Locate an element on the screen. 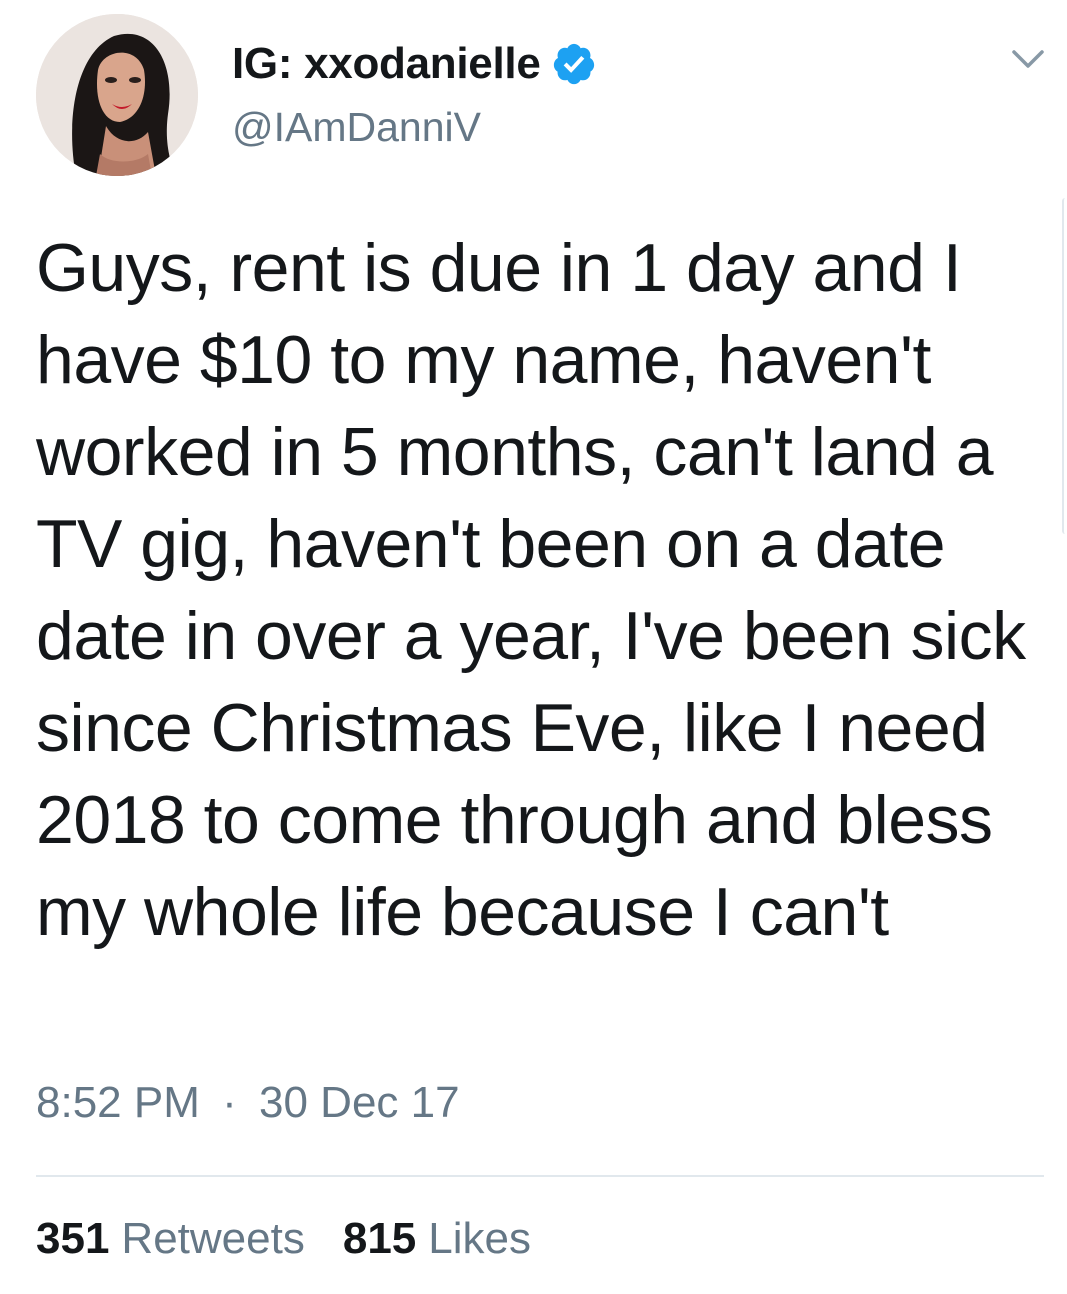 Image resolution: width=1067 pixels, height=1294 pixels. avatar is located at coordinates (117, 95).